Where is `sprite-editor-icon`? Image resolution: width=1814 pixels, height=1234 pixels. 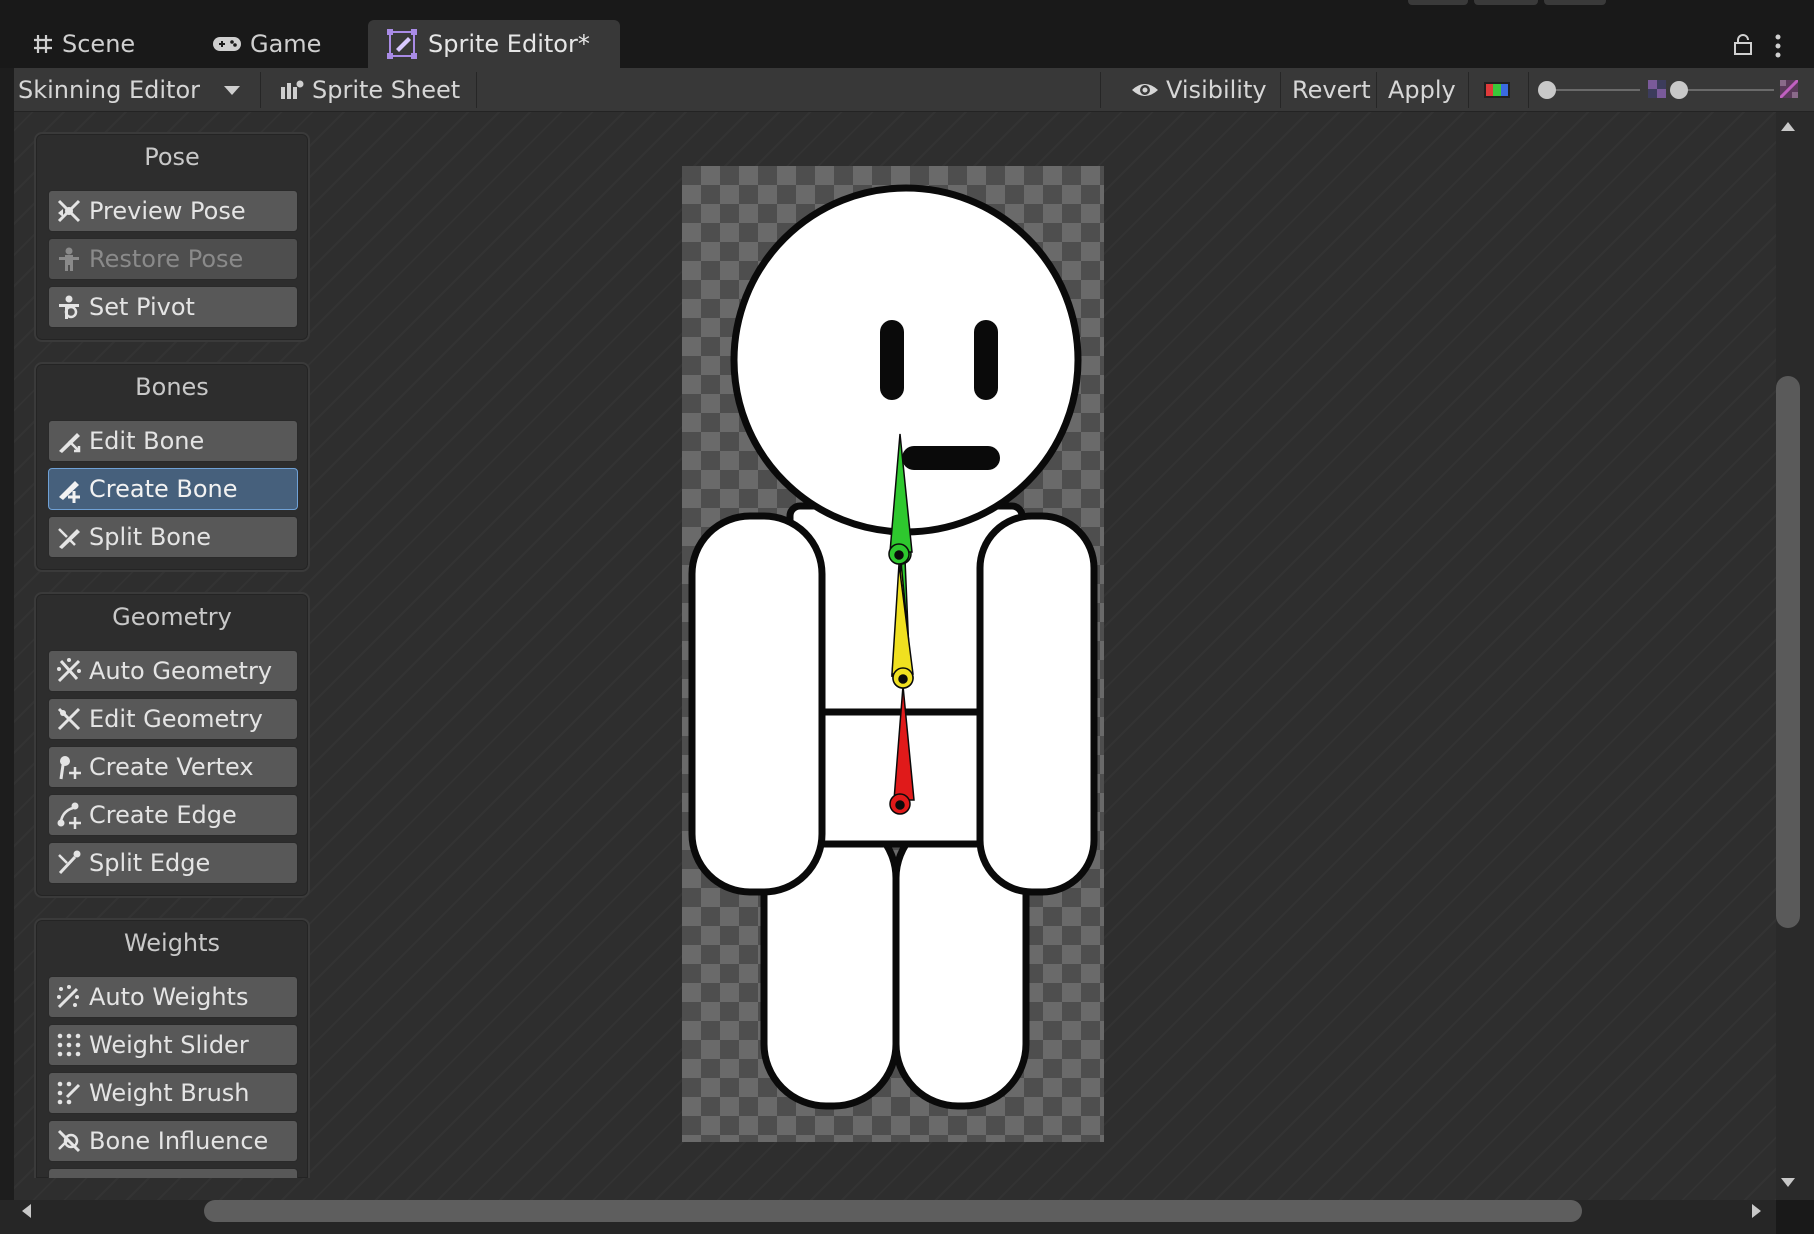
sprite-editor-icon is located at coordinates (402, 44).